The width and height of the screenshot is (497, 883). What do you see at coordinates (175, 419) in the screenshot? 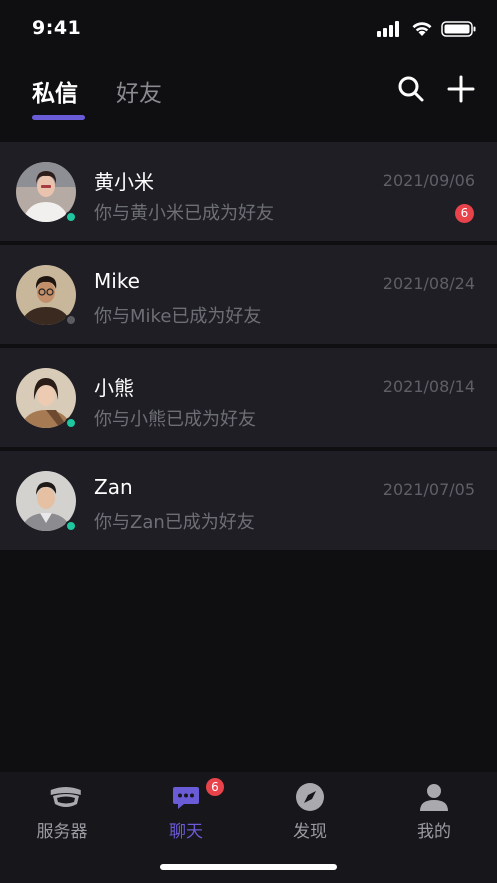
I see `message-preview: 你与小熊已成为好友` at bounding box center [175, 419].